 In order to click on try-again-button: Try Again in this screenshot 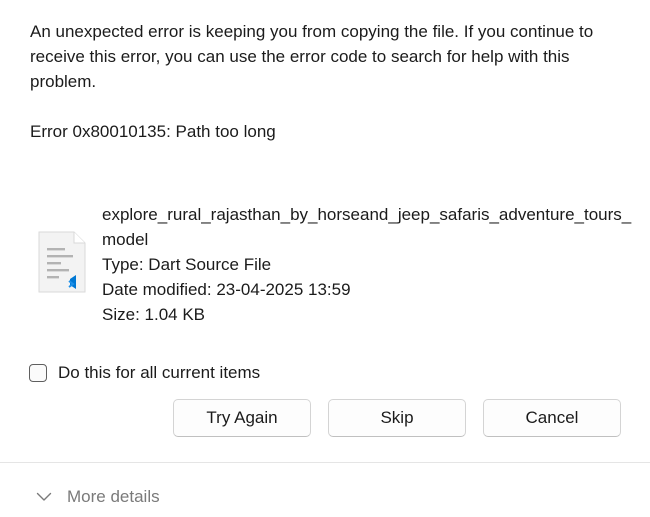, I will do `click(242, 418)`.